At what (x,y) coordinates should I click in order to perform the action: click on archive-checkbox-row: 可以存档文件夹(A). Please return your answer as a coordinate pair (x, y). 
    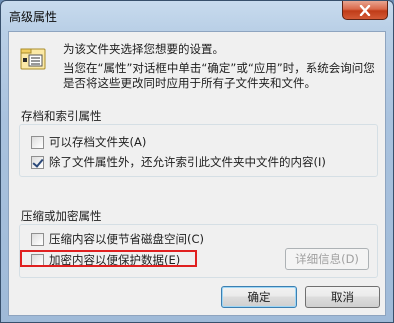
    Looking at the image, I should click on (88, 142).